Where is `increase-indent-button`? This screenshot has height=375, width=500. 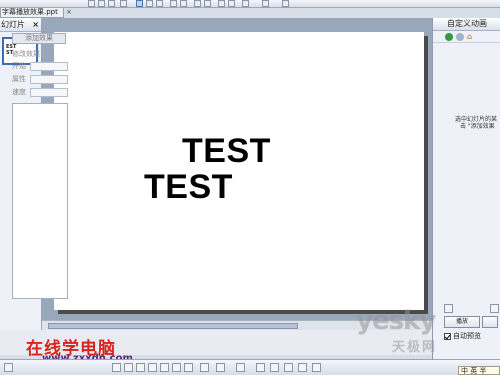 increase-indent-button is located at coordinates (231, 3).